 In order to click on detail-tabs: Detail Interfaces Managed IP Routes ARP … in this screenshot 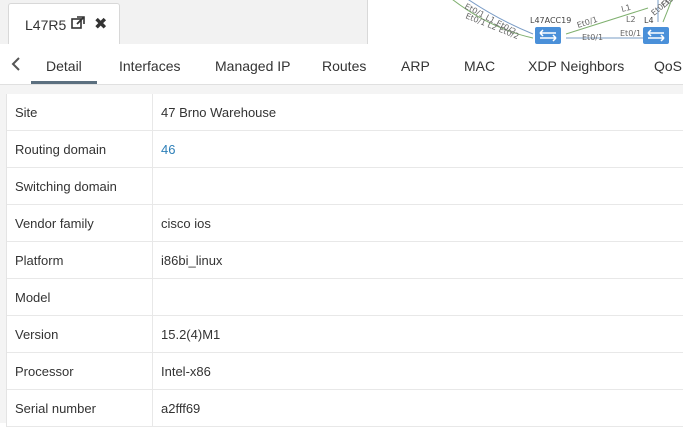, I will do `click(341, 64)`.